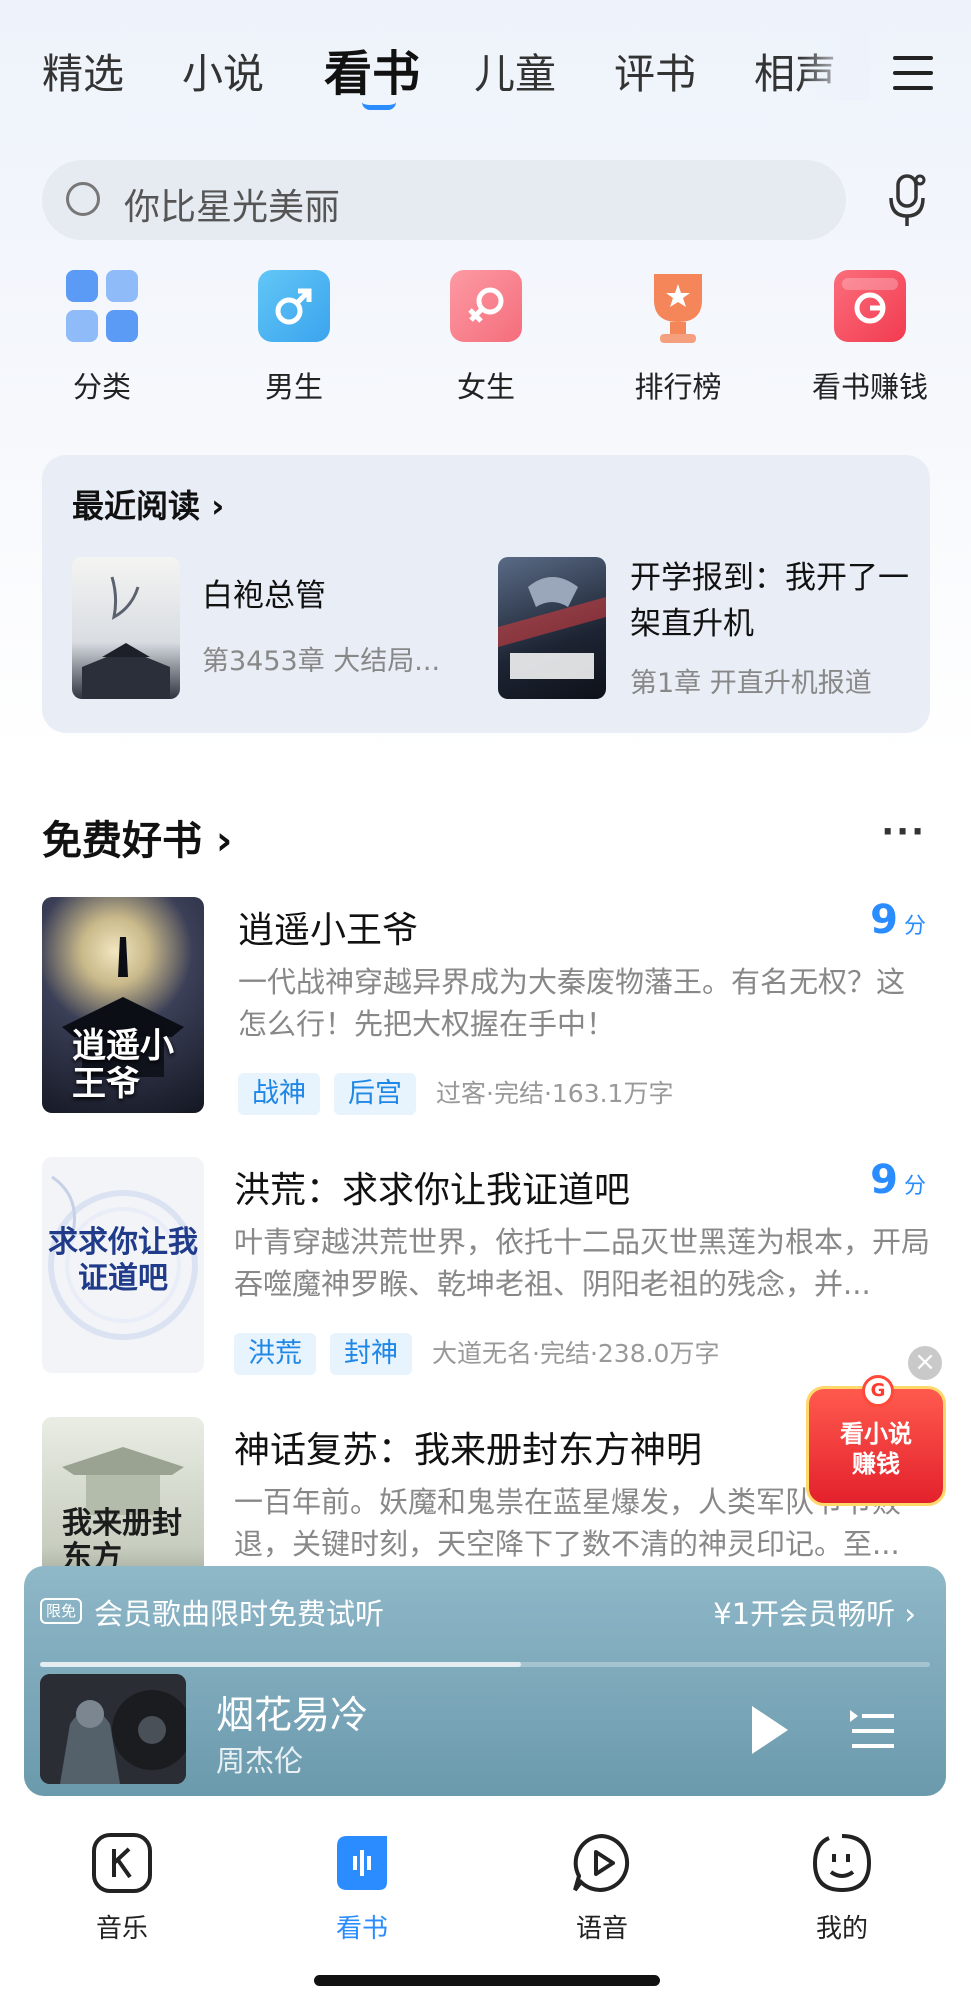 The height and width of the screenshot is (2005, 971). What do you see at coordinates (903, 832) in the screenshot?
I see `more-icon: ···` at bounding box center [903, 832].